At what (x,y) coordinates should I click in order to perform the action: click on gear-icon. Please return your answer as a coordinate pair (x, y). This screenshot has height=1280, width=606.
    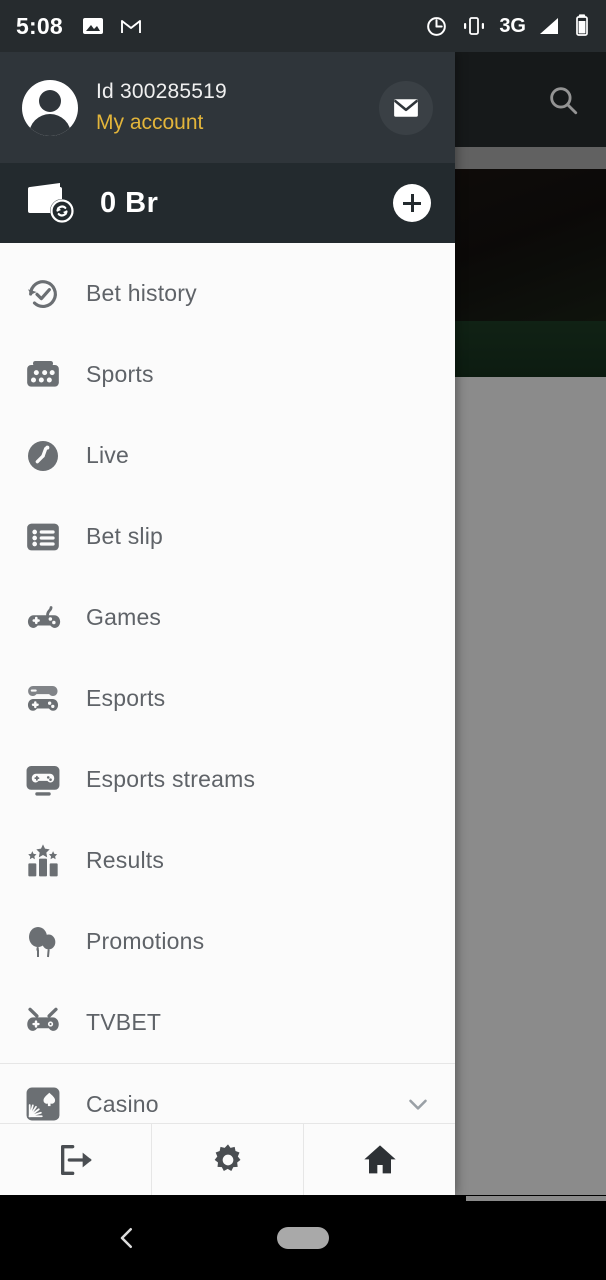
    Looking at the image, I should click on (228, 1160).